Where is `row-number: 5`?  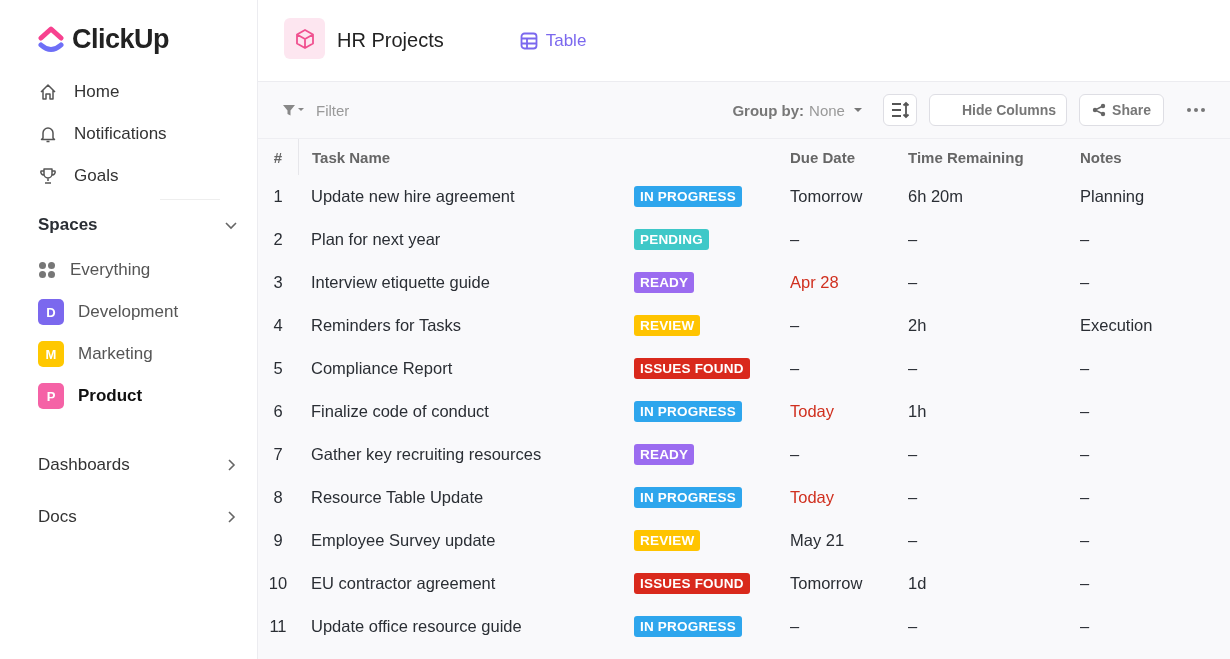
row-number: 5 is located at coordinates (278, 368).